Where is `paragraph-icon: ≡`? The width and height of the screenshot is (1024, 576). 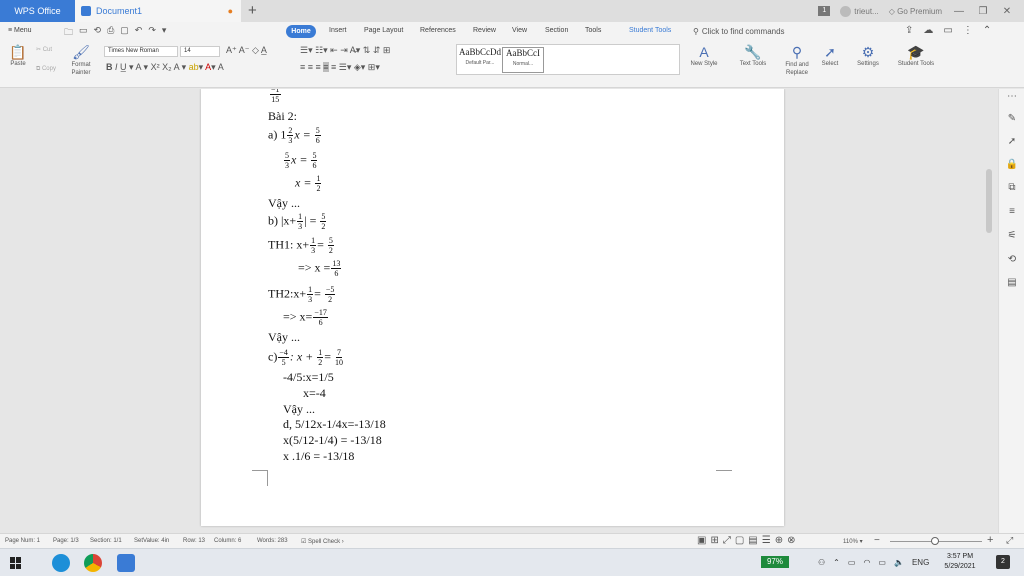
paragraph-icon: ≡ is located at coordinates (1012, 211).